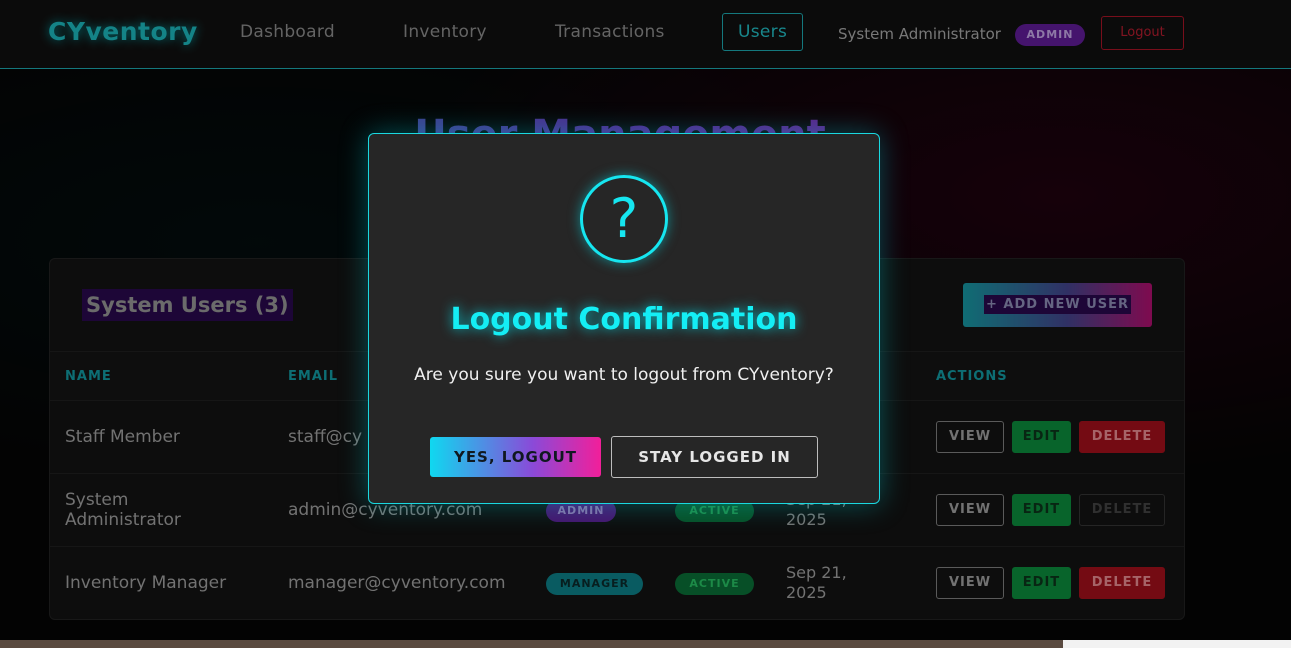 Image resolution: width=1291 pixels, height=648 pixels. Describe the element at coordinates (624, 219) in the screenshot. I see `question-mark-icon: ?` at that location.